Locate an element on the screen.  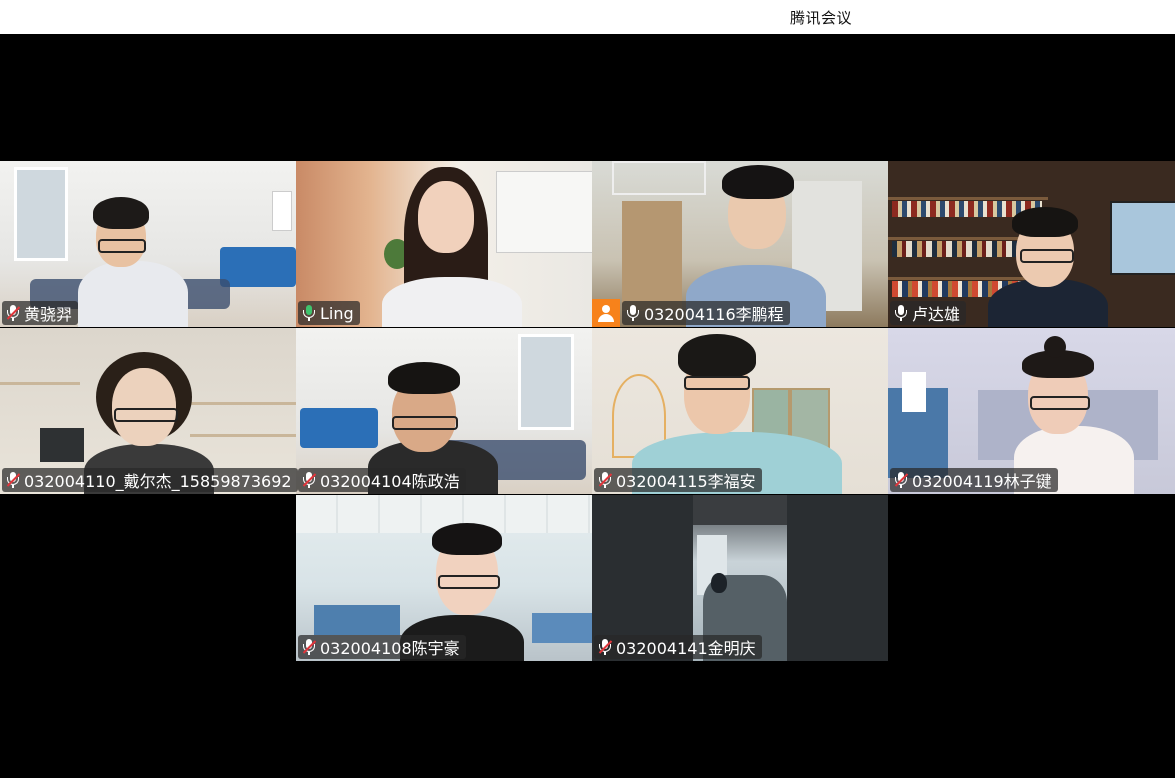
participant-nametag: 032004104陈政浩 is located at coordinates (382, 480).